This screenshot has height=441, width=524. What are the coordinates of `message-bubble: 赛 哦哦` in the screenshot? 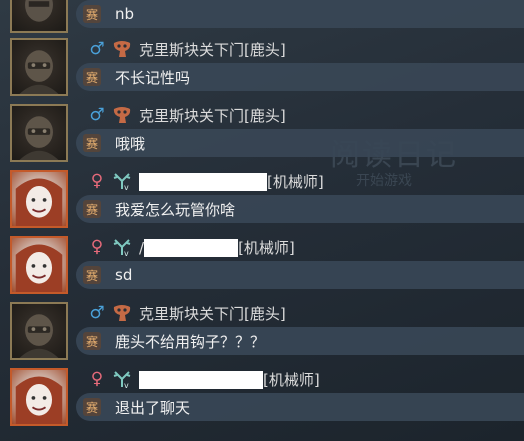 It's located at (300, 143).